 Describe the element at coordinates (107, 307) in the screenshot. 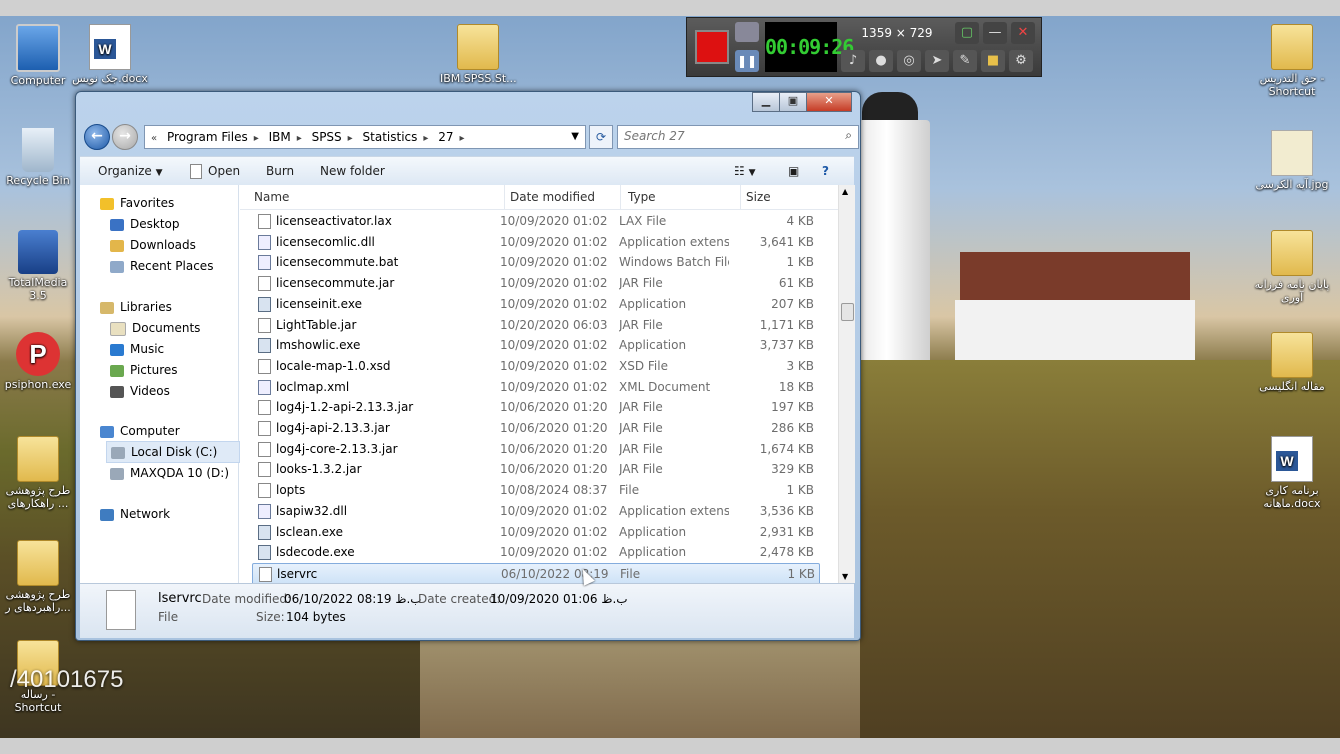

I see `libraries-icon` at that location.